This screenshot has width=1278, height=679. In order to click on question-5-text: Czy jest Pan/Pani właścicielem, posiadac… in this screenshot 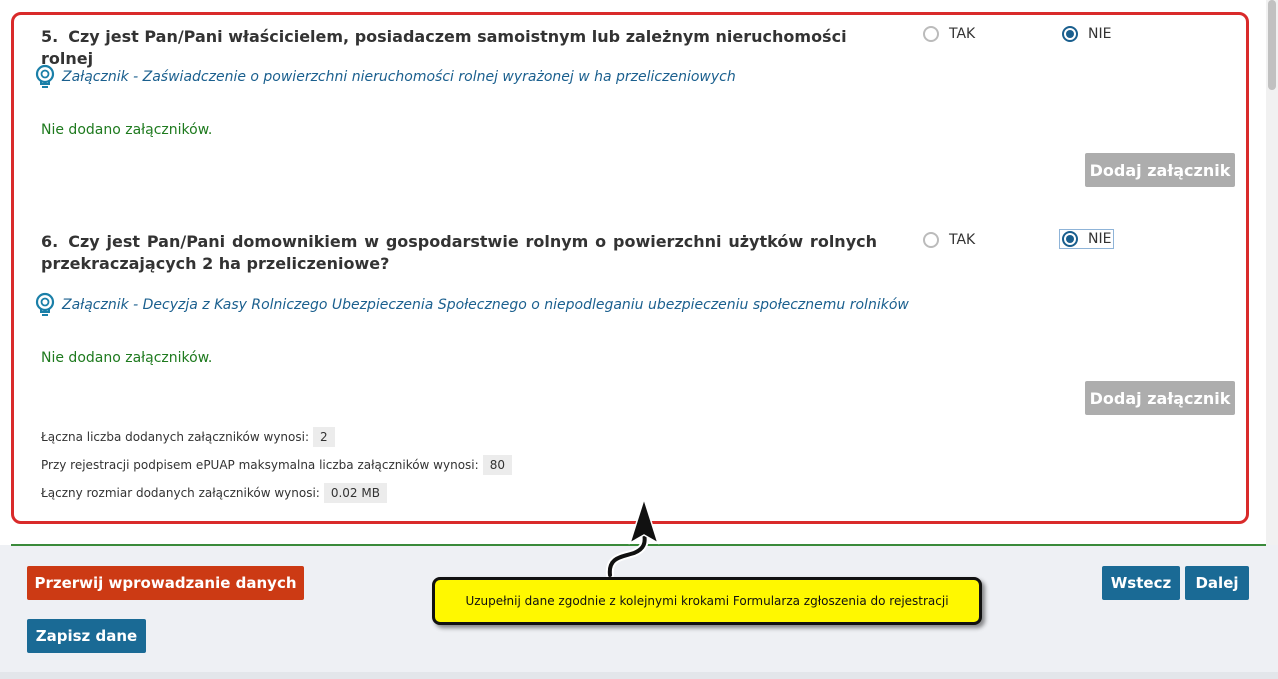, I will do `click(444, 47)`.